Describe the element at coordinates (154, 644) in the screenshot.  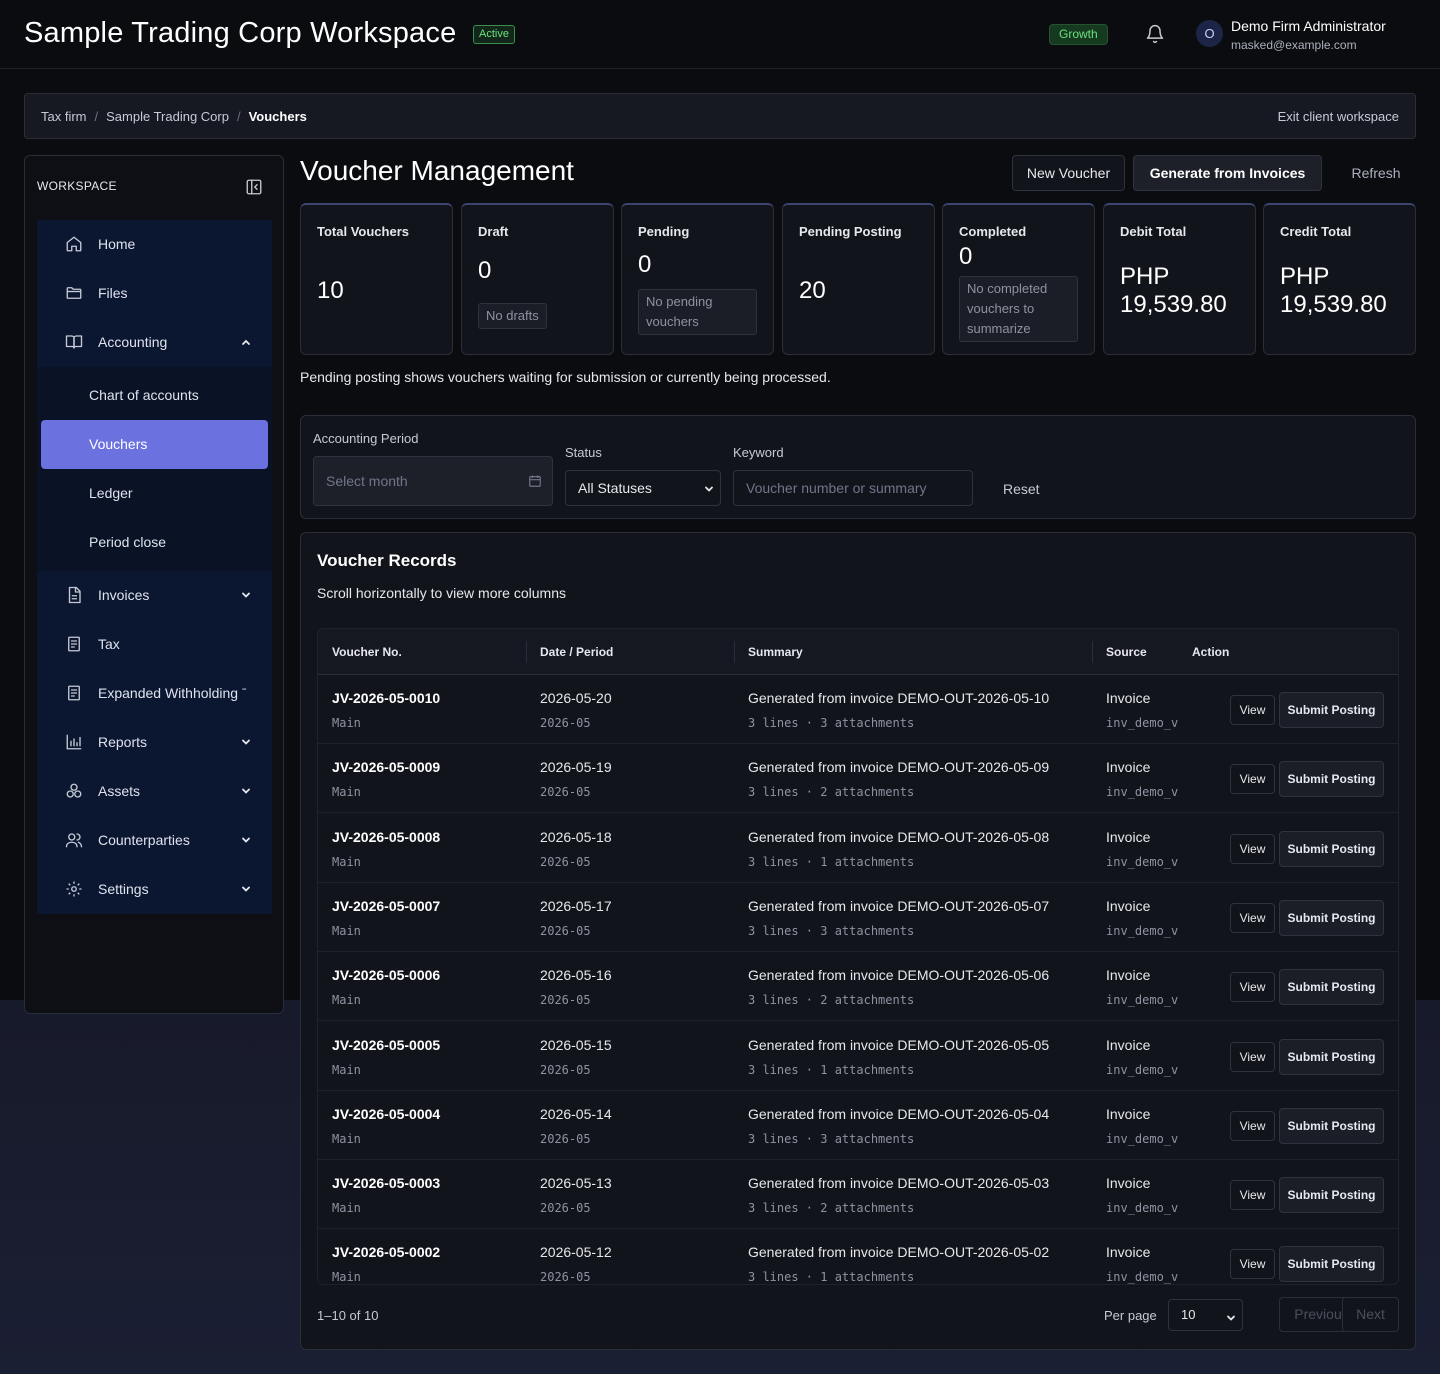
I see `sidebar-item-tax: Tax` at that location.